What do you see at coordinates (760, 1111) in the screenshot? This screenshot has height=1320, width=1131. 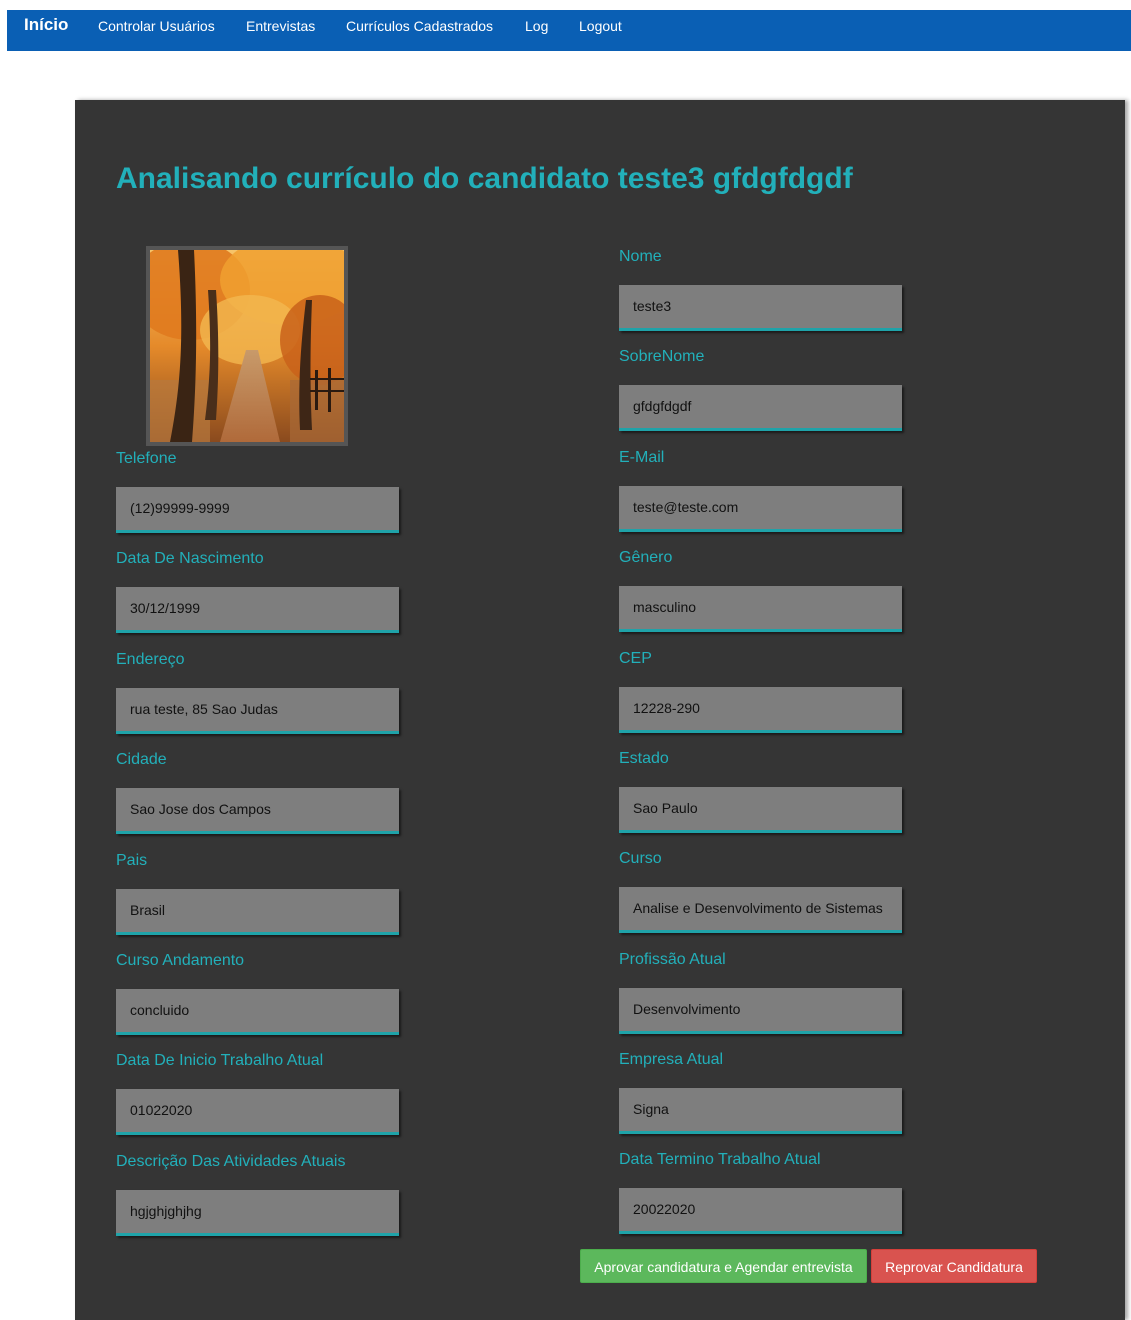 I see `field-empresa-atual: Signa` at bounding box center [760, 1111].